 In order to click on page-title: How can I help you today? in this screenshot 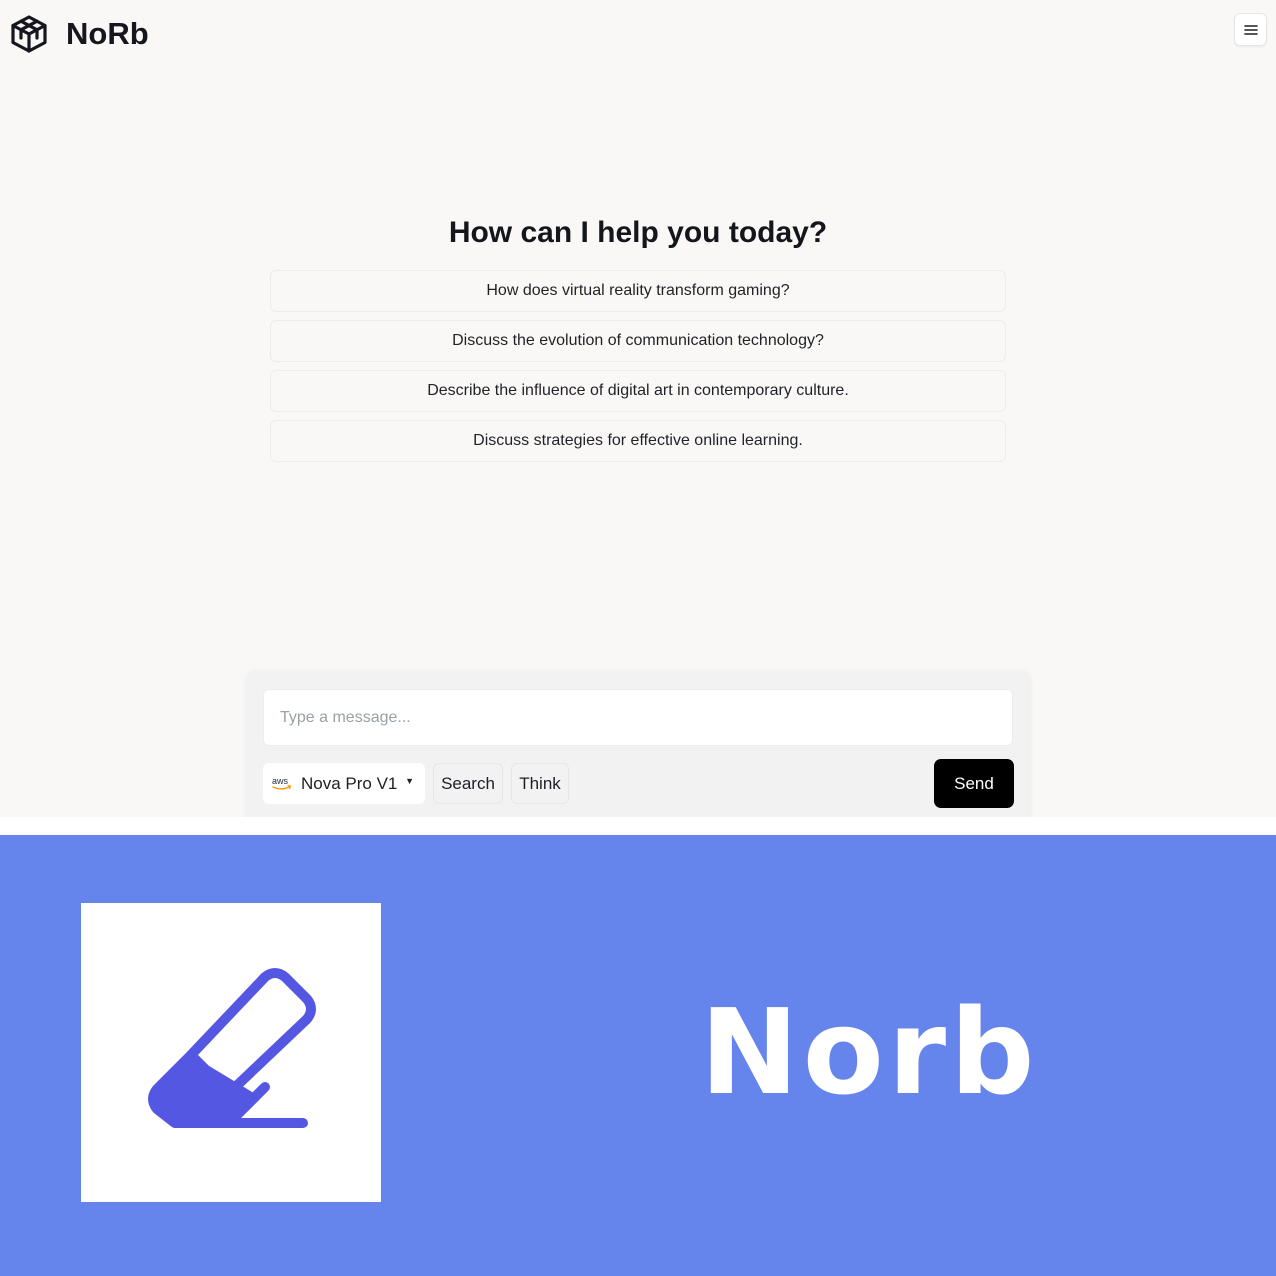, I will do `click(638, 232)`.